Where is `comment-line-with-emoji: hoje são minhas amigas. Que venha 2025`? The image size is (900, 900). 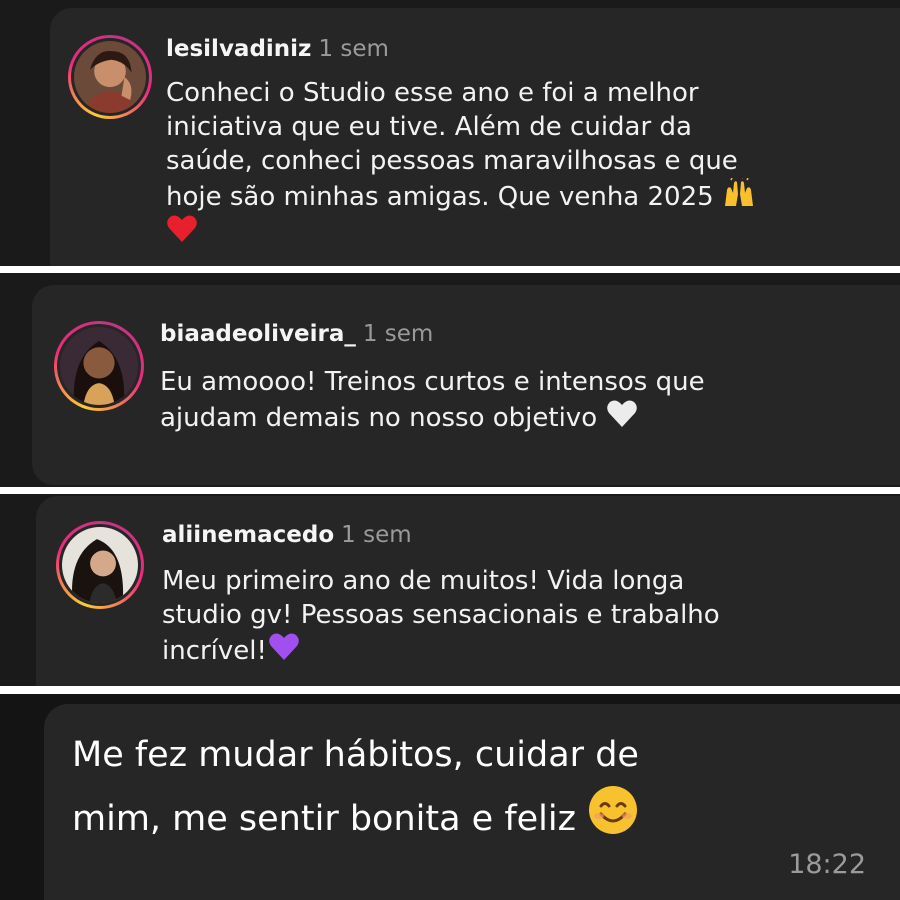
comment-line-with-emoji: hoje são minhas amigas. Que venha 2025 is located at coordinates (461, 196).